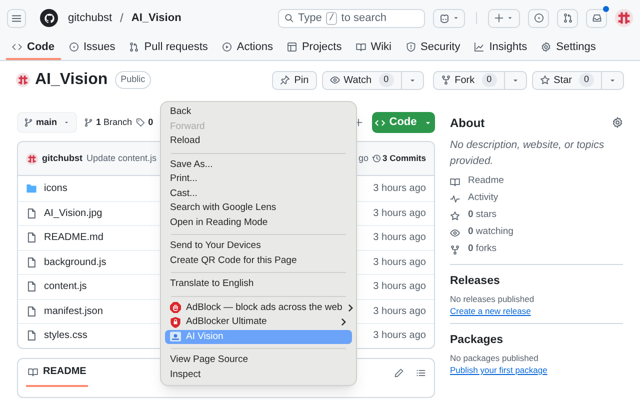 This screenshot has height=400, width=640. I want to click on repo-title: AI_Vision, so click(71, 80).